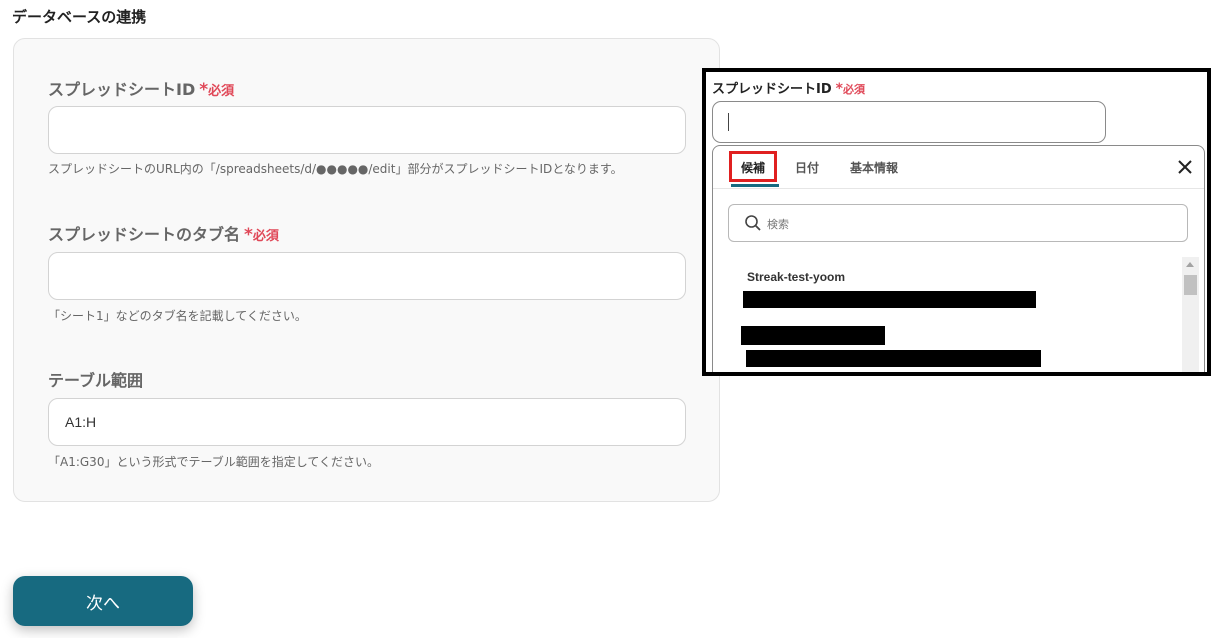  I want to click on tab-candidates: 候補, so click(753, 167).